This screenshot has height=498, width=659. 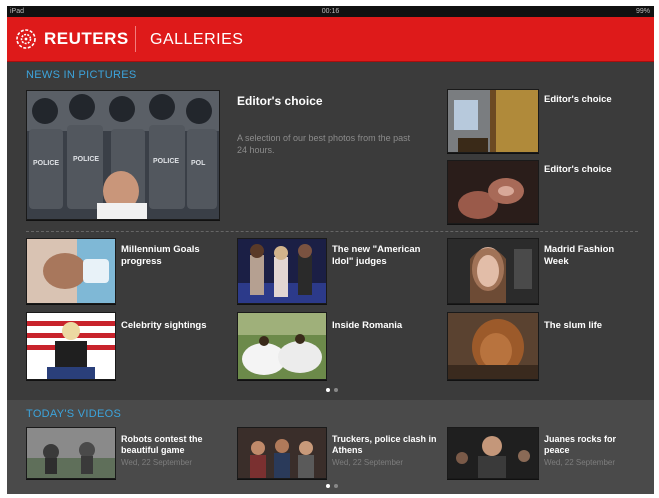 I want to click on gallery-title-slum-life: The slum life, so click(x=591, y=326).